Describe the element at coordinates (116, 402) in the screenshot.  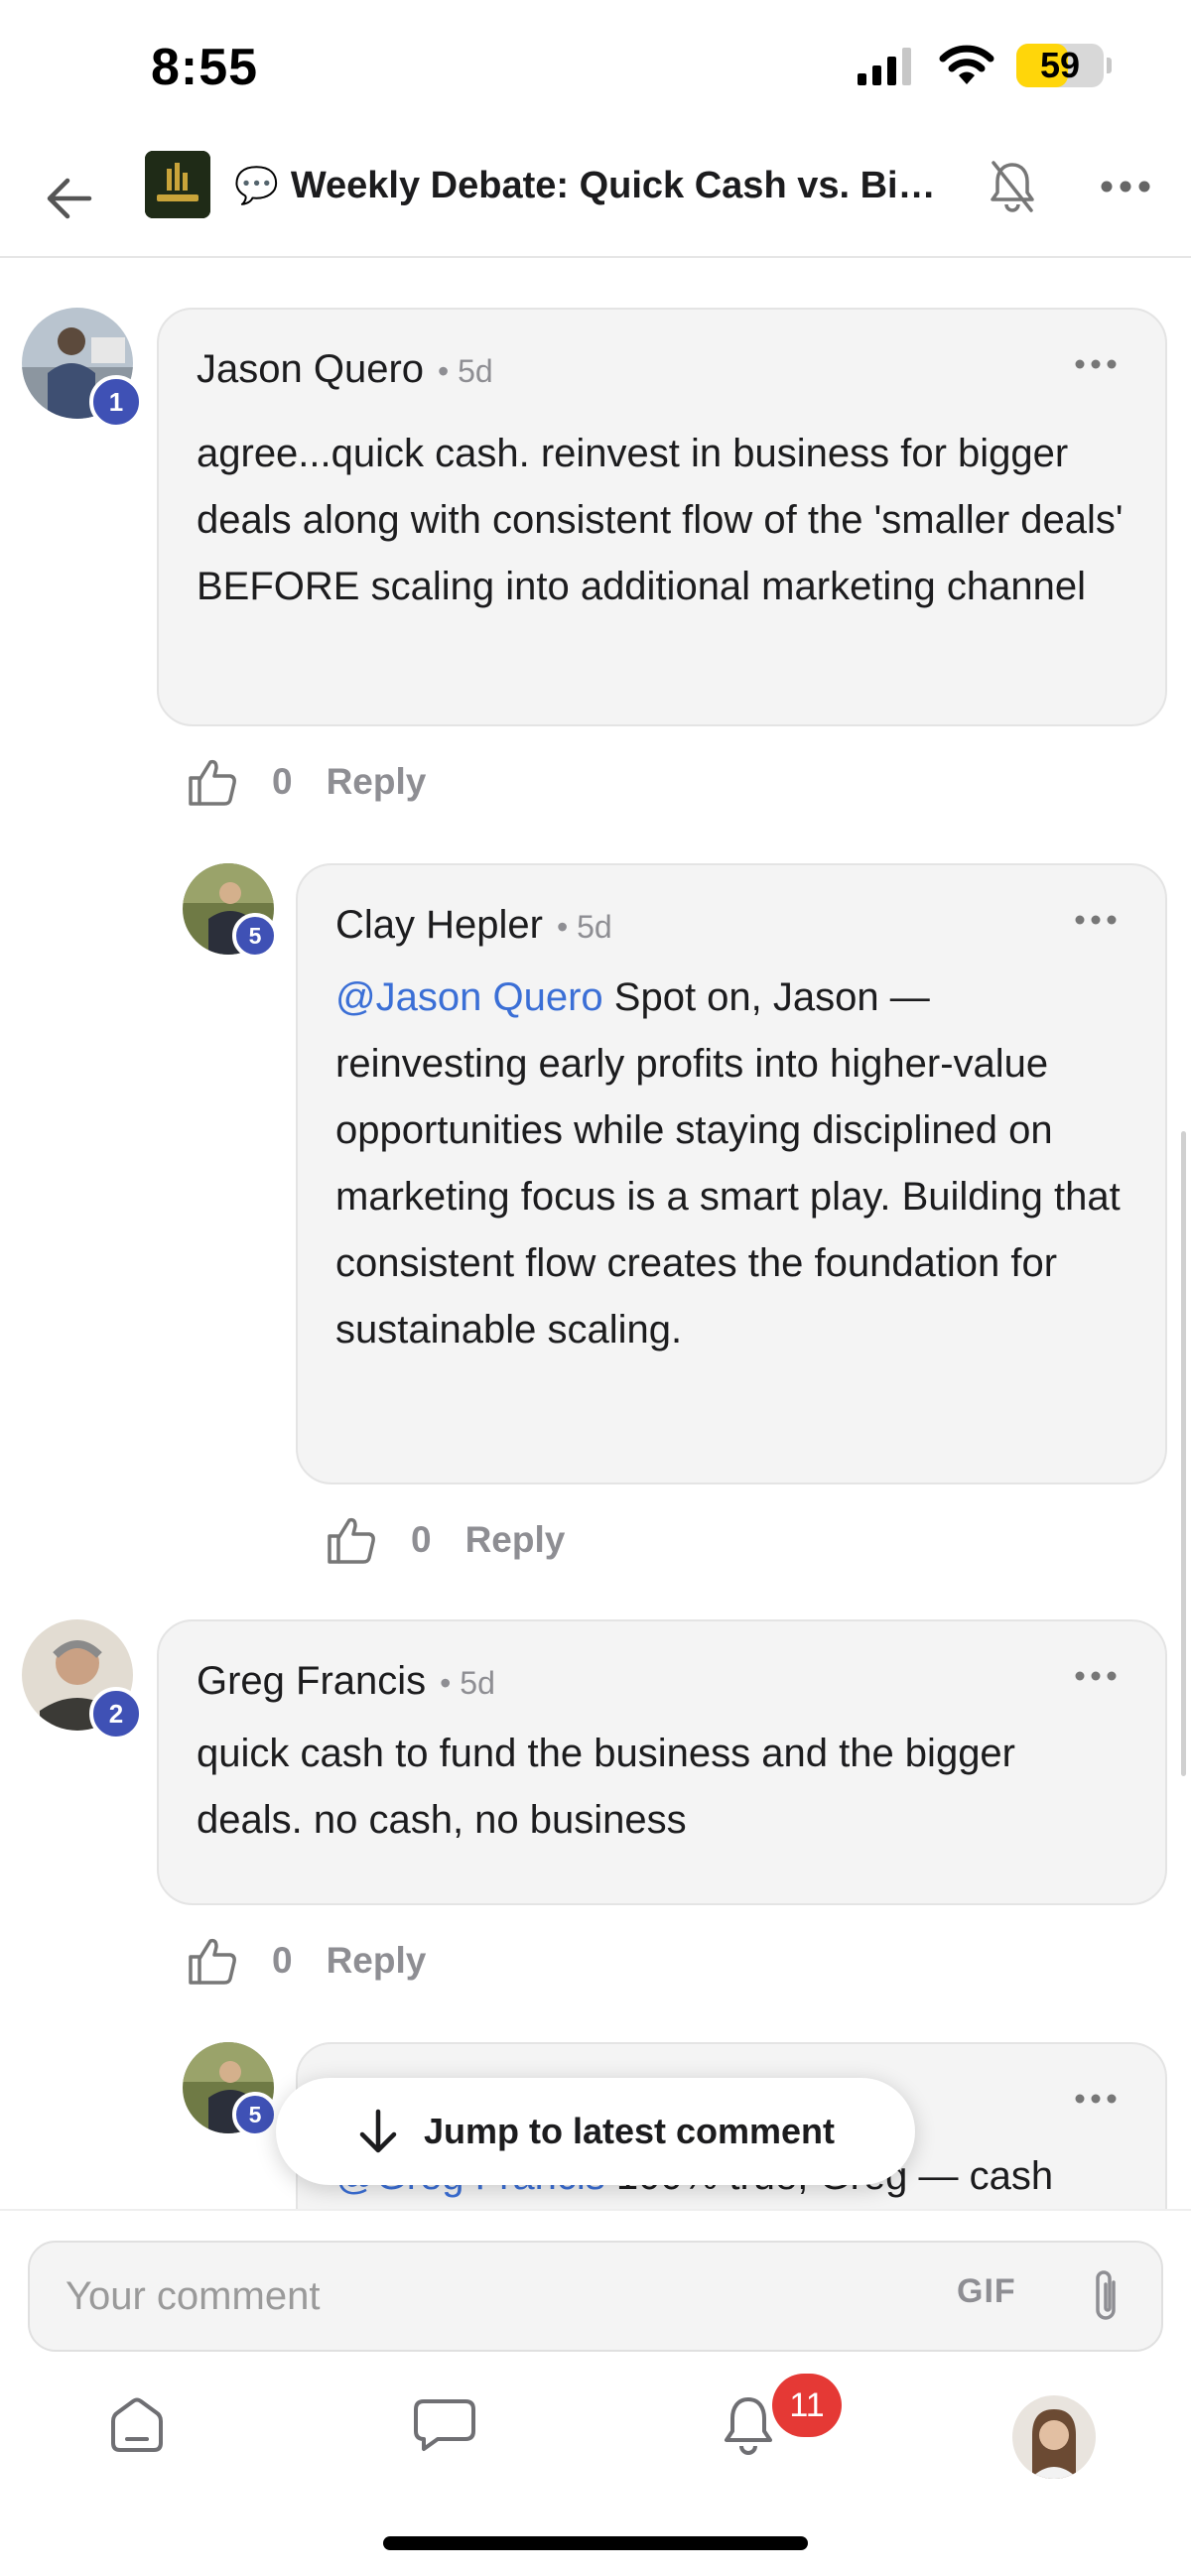
I see `rank-badge: 1` at that location.